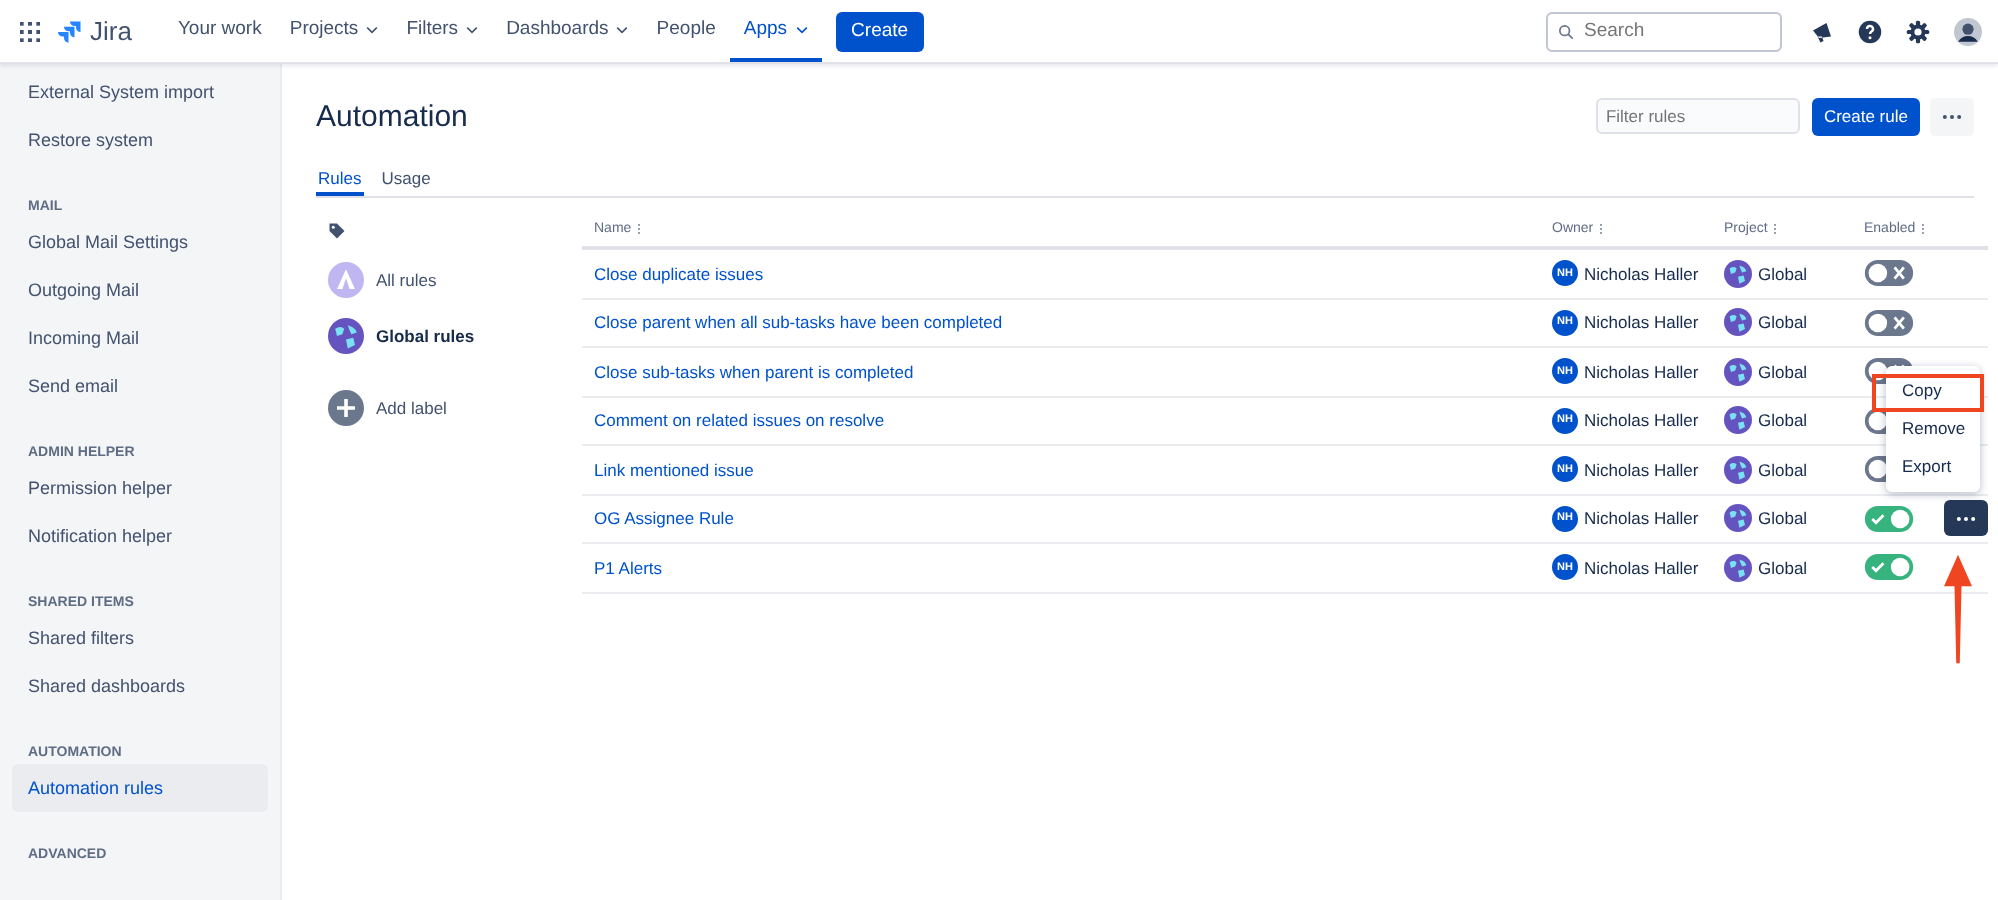 This screenshot has height=900, width=1998. What do you see at coordinates (140, 386) in the screenshot?
I see `sidebar-item: Send email` at bounding box center [140, 386].